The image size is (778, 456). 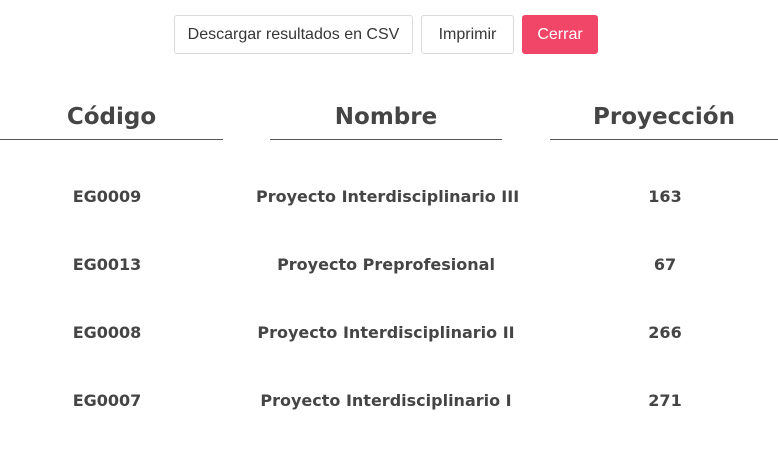 What do you see at coordinates (665, 332) in the screenshot?
I see `cell-projection: 266` at bounding box center [665, 332].